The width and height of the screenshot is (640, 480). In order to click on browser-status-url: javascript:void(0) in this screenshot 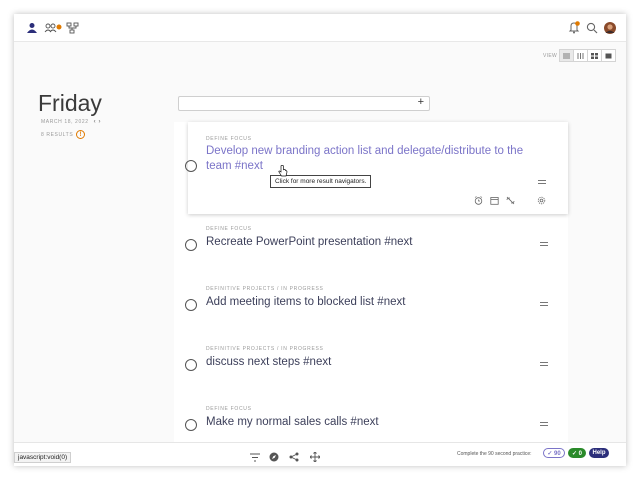, I will do `click(43, 457)`.